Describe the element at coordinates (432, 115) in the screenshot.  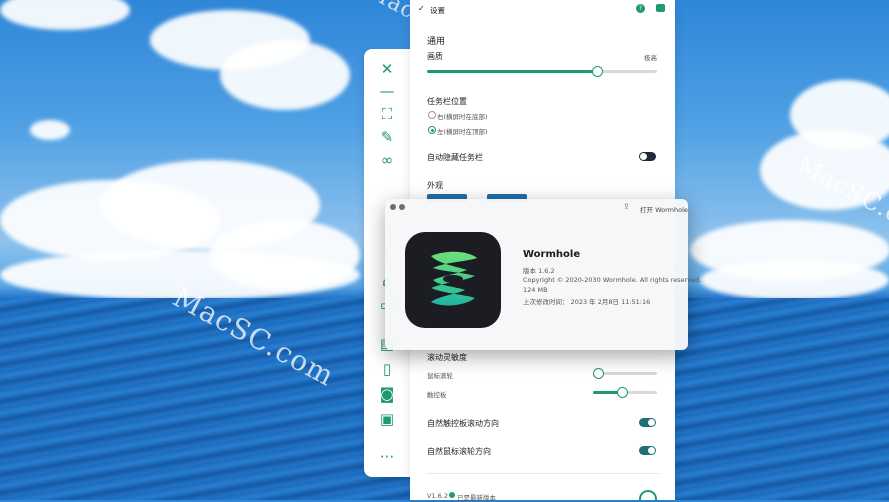
I see `taskbar-option-right-radio` at that location.